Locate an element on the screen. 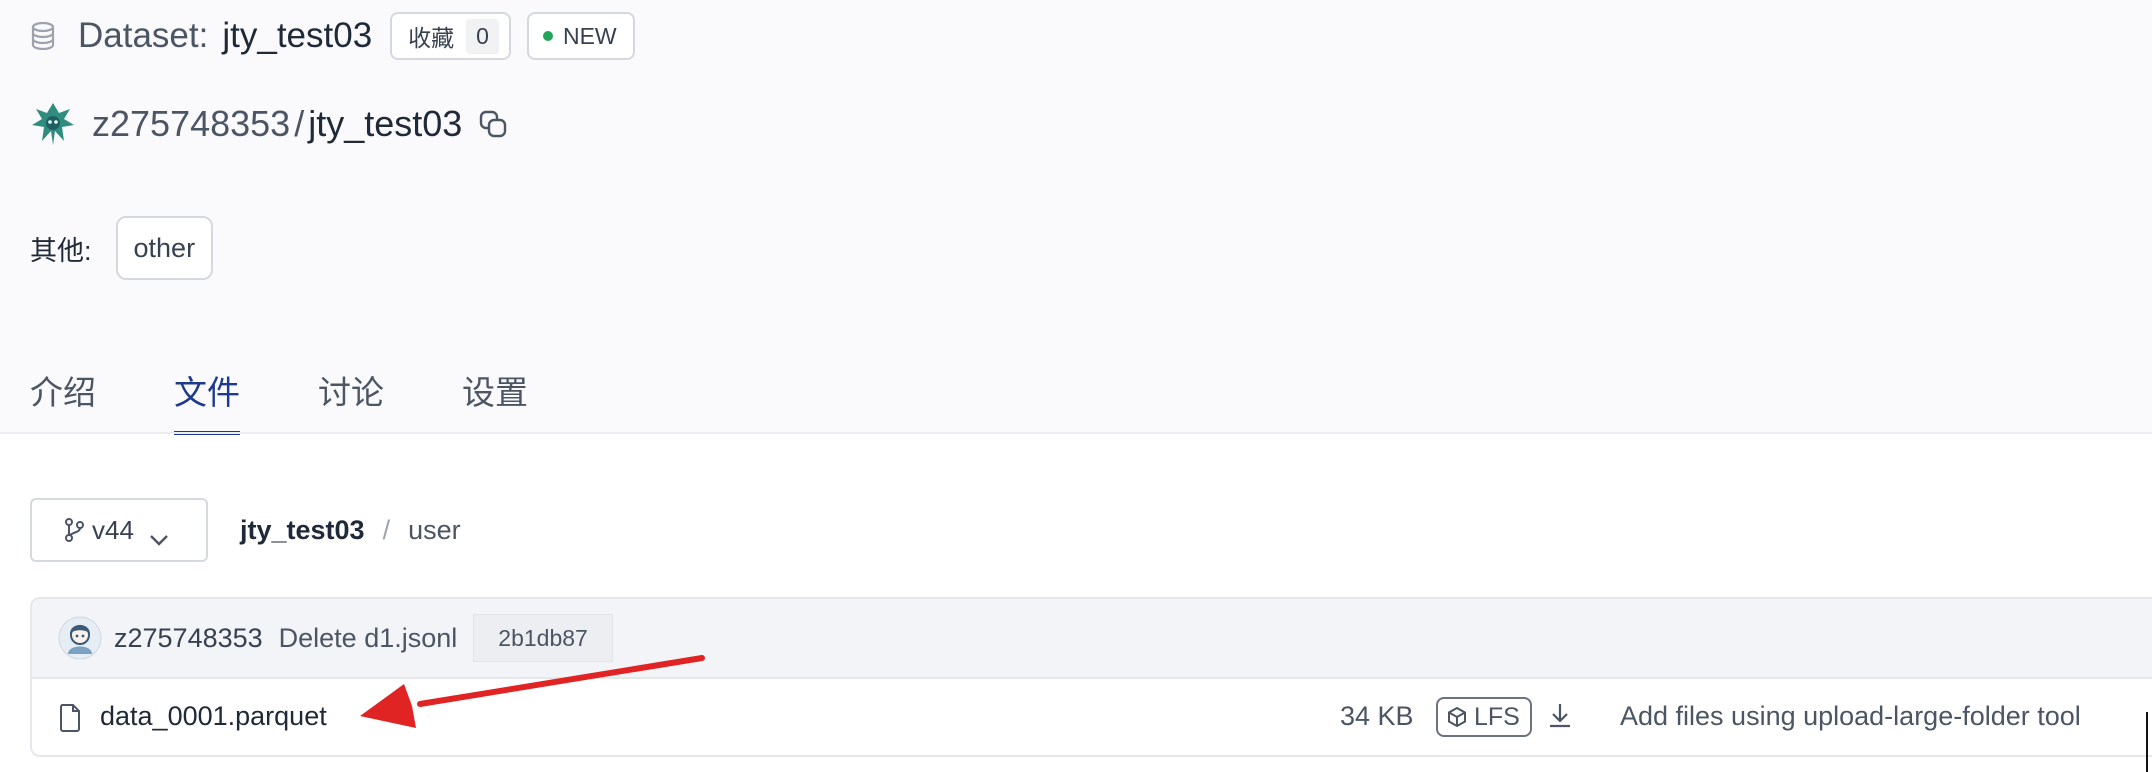 The image size is (2152, 772). repo-path-row: z275748353 / jty_test03 is located at coordinates (271, 124).